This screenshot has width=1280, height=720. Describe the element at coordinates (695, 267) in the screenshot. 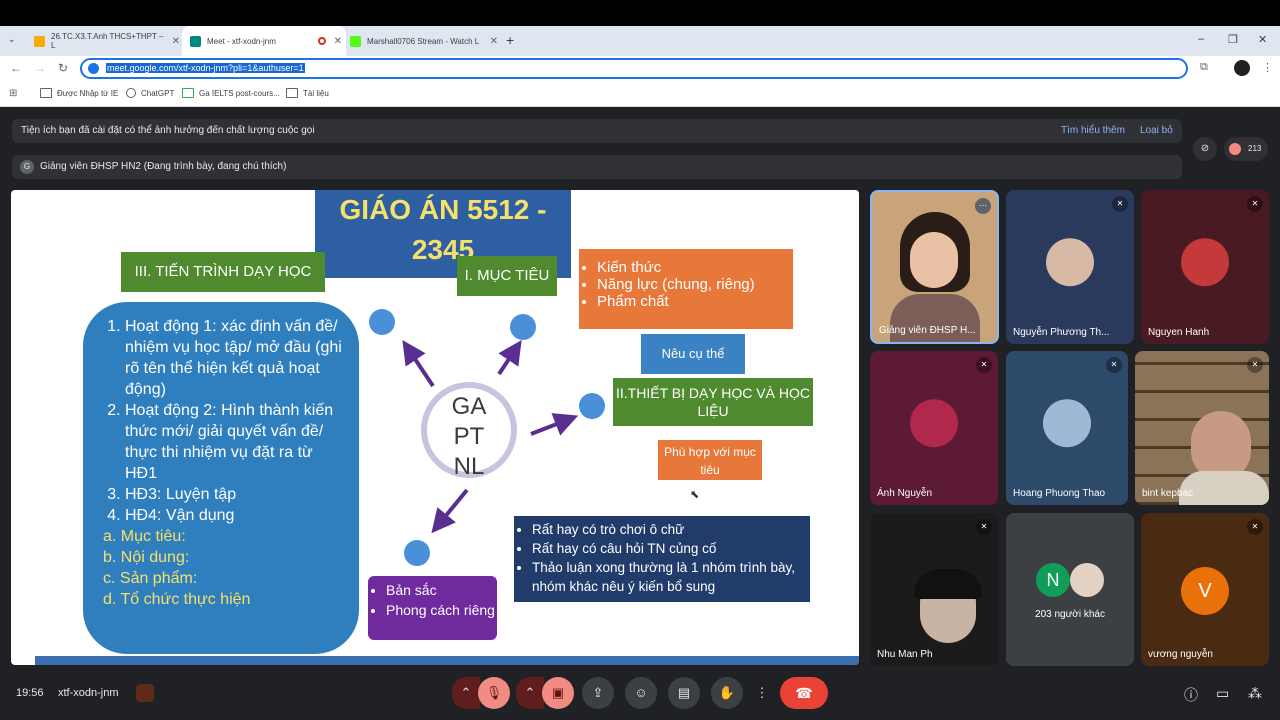

I see `objective-item: Kiến thức` at that location.